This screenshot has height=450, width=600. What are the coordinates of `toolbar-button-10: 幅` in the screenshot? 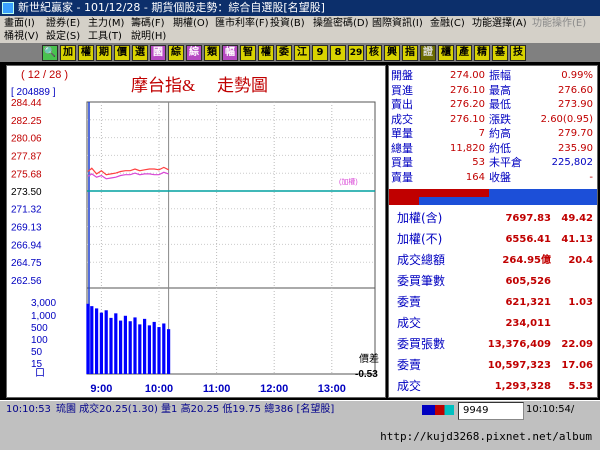 It's located at (230, 53).